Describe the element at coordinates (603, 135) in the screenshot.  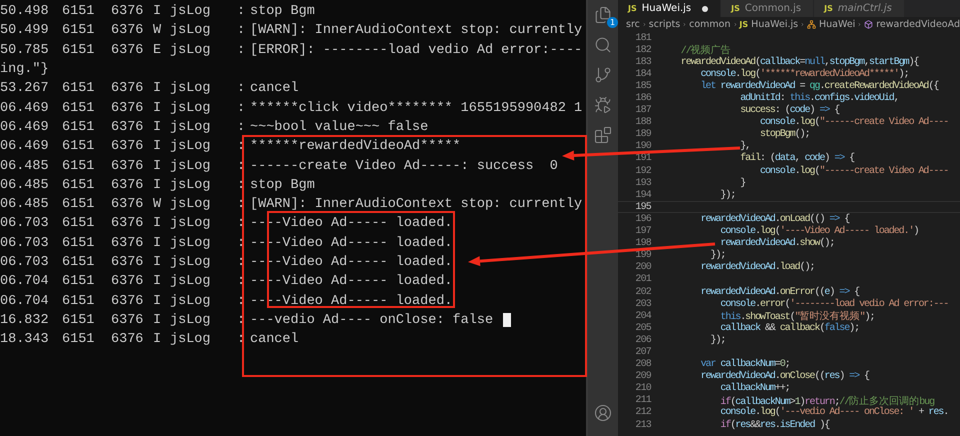
I see `extensions-icon` at that location.